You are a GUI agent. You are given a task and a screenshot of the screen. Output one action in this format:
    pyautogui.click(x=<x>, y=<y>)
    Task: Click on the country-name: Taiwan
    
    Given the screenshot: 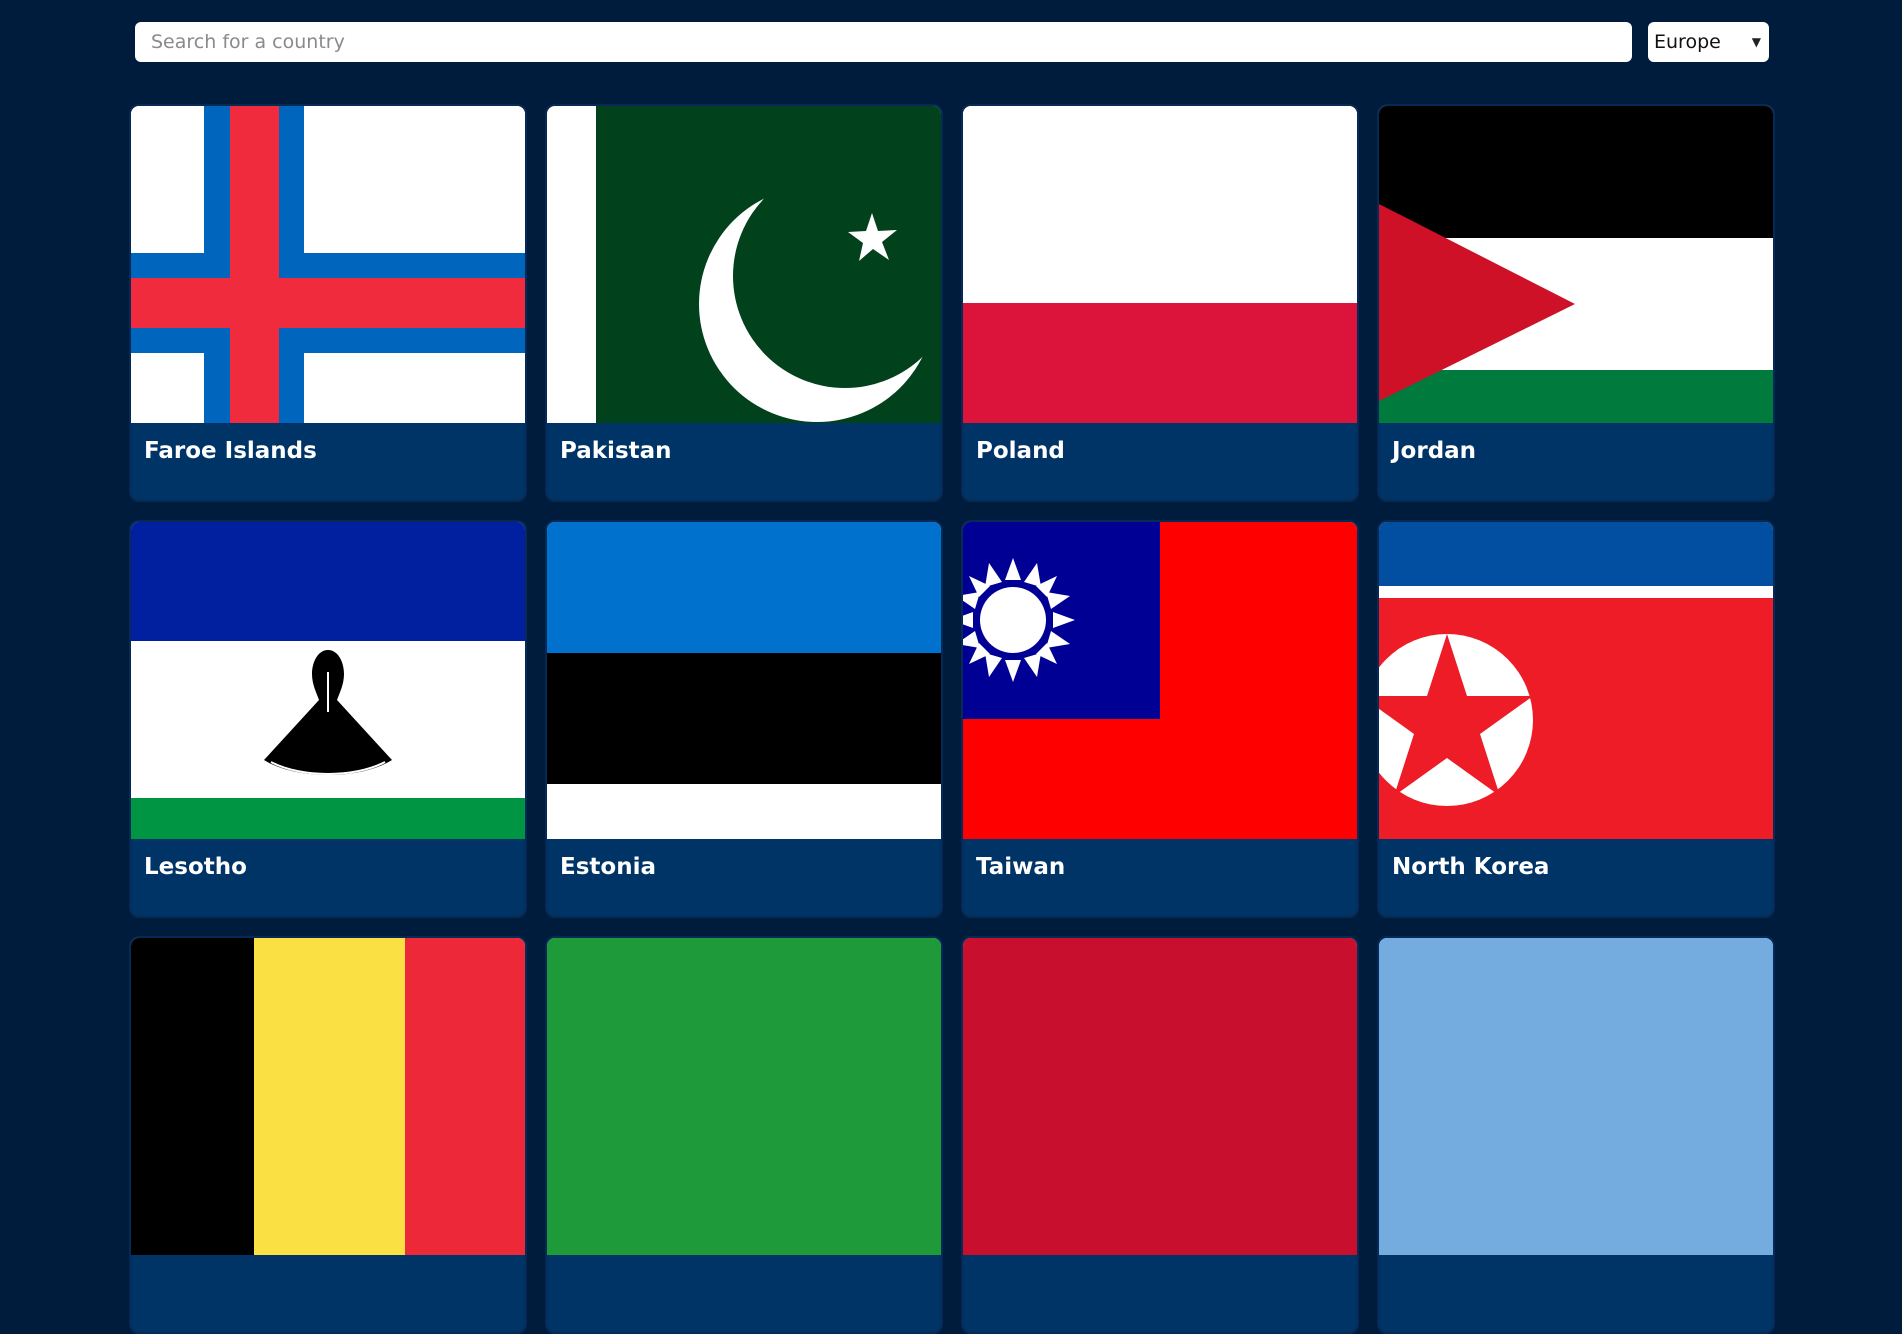 What is the action you would take?
    pyautogui.click(x=1021, y=867)
    